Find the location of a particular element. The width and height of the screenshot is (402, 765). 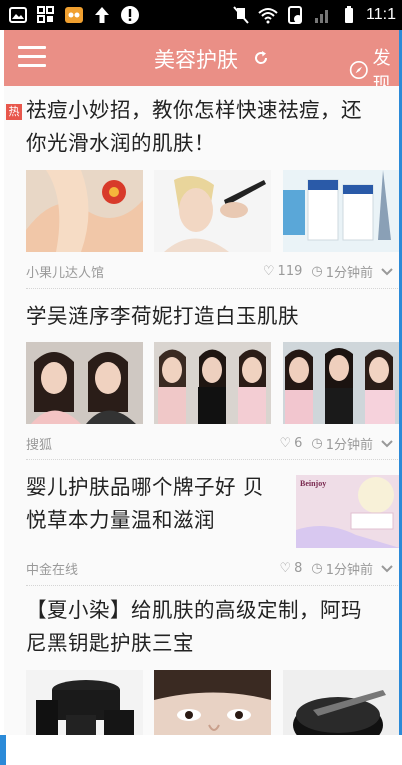

article-meta: ♡ 6 ◷ 1分钟前 is located at coordinates (336, 443).